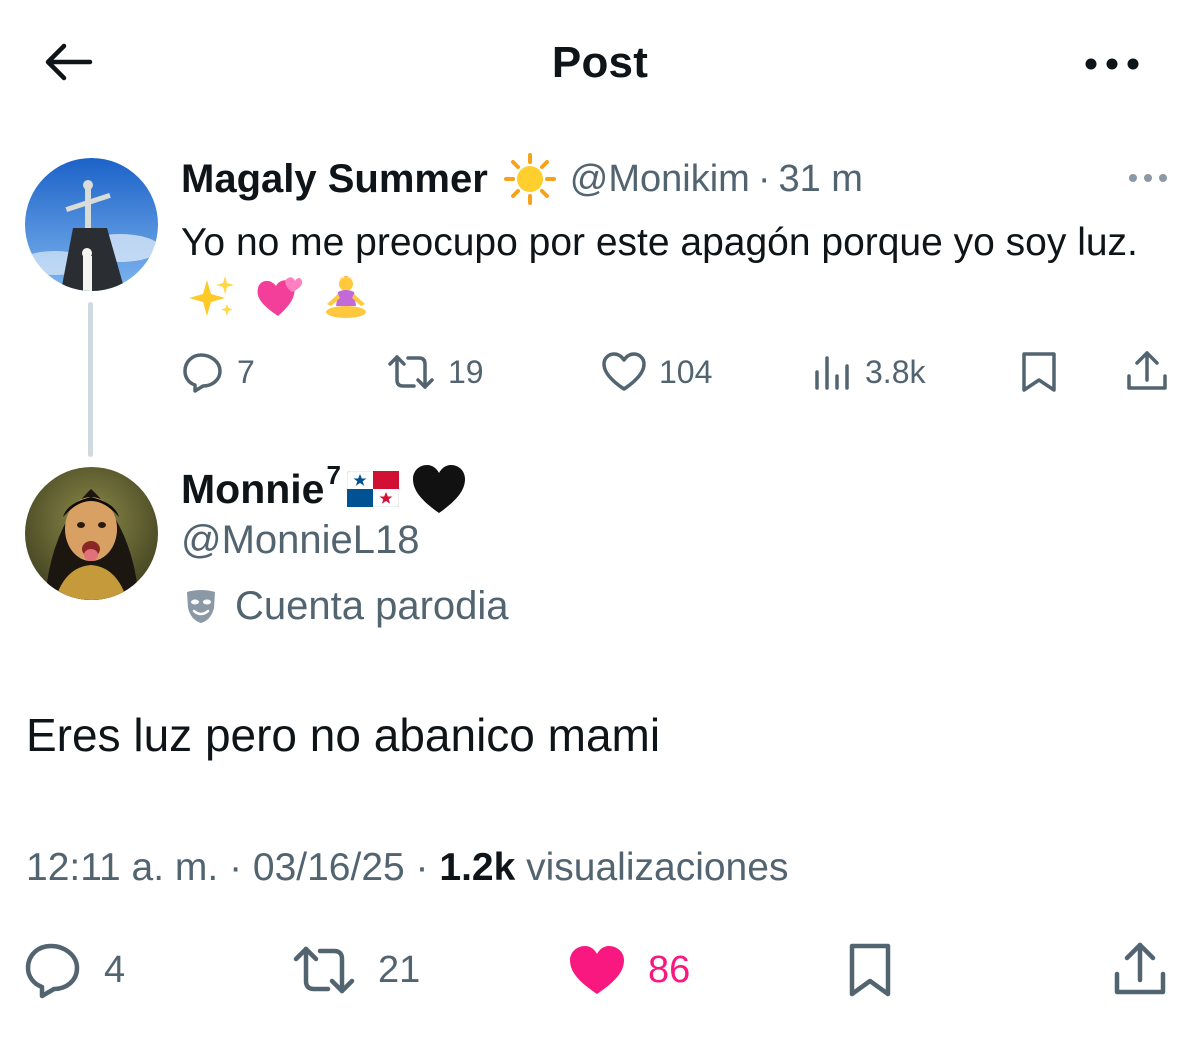 The height and width of the screenshot is (1056, 1200). What do you see at coordinates (346, 297) in the screenshot?
I see `person-lotus-position-emoji` at bounding box center [346, 297].